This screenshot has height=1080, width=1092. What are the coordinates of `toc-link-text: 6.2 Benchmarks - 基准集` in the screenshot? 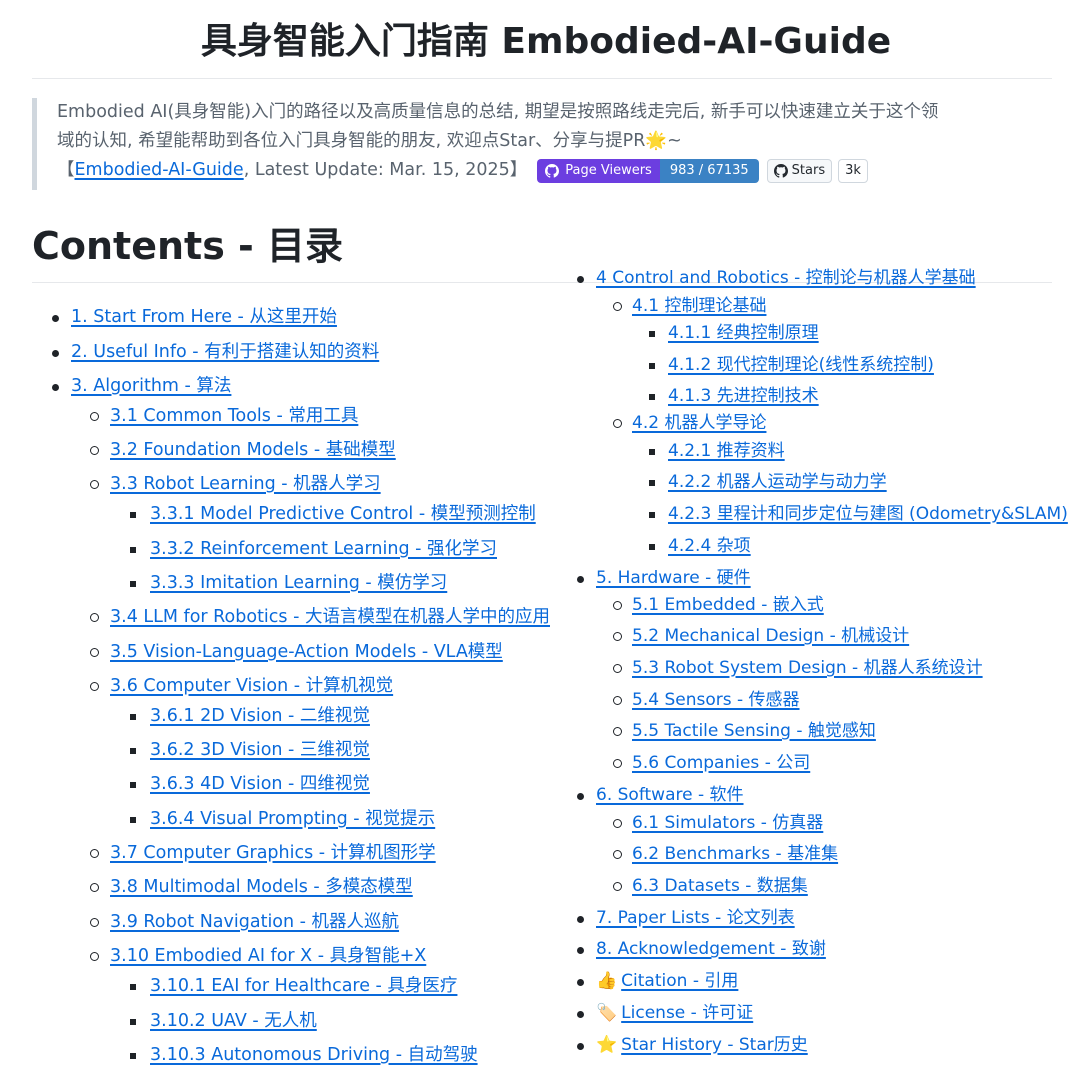 It's located at (735, 854).